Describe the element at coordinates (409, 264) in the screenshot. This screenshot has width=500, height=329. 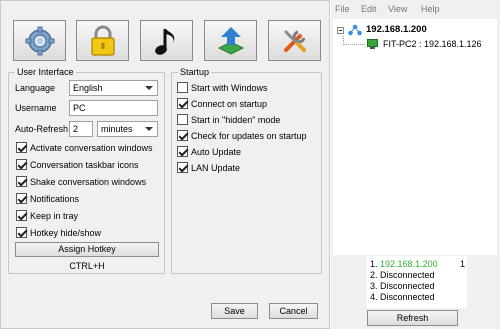
I see `list-text: 192.168.1.200` at that location.